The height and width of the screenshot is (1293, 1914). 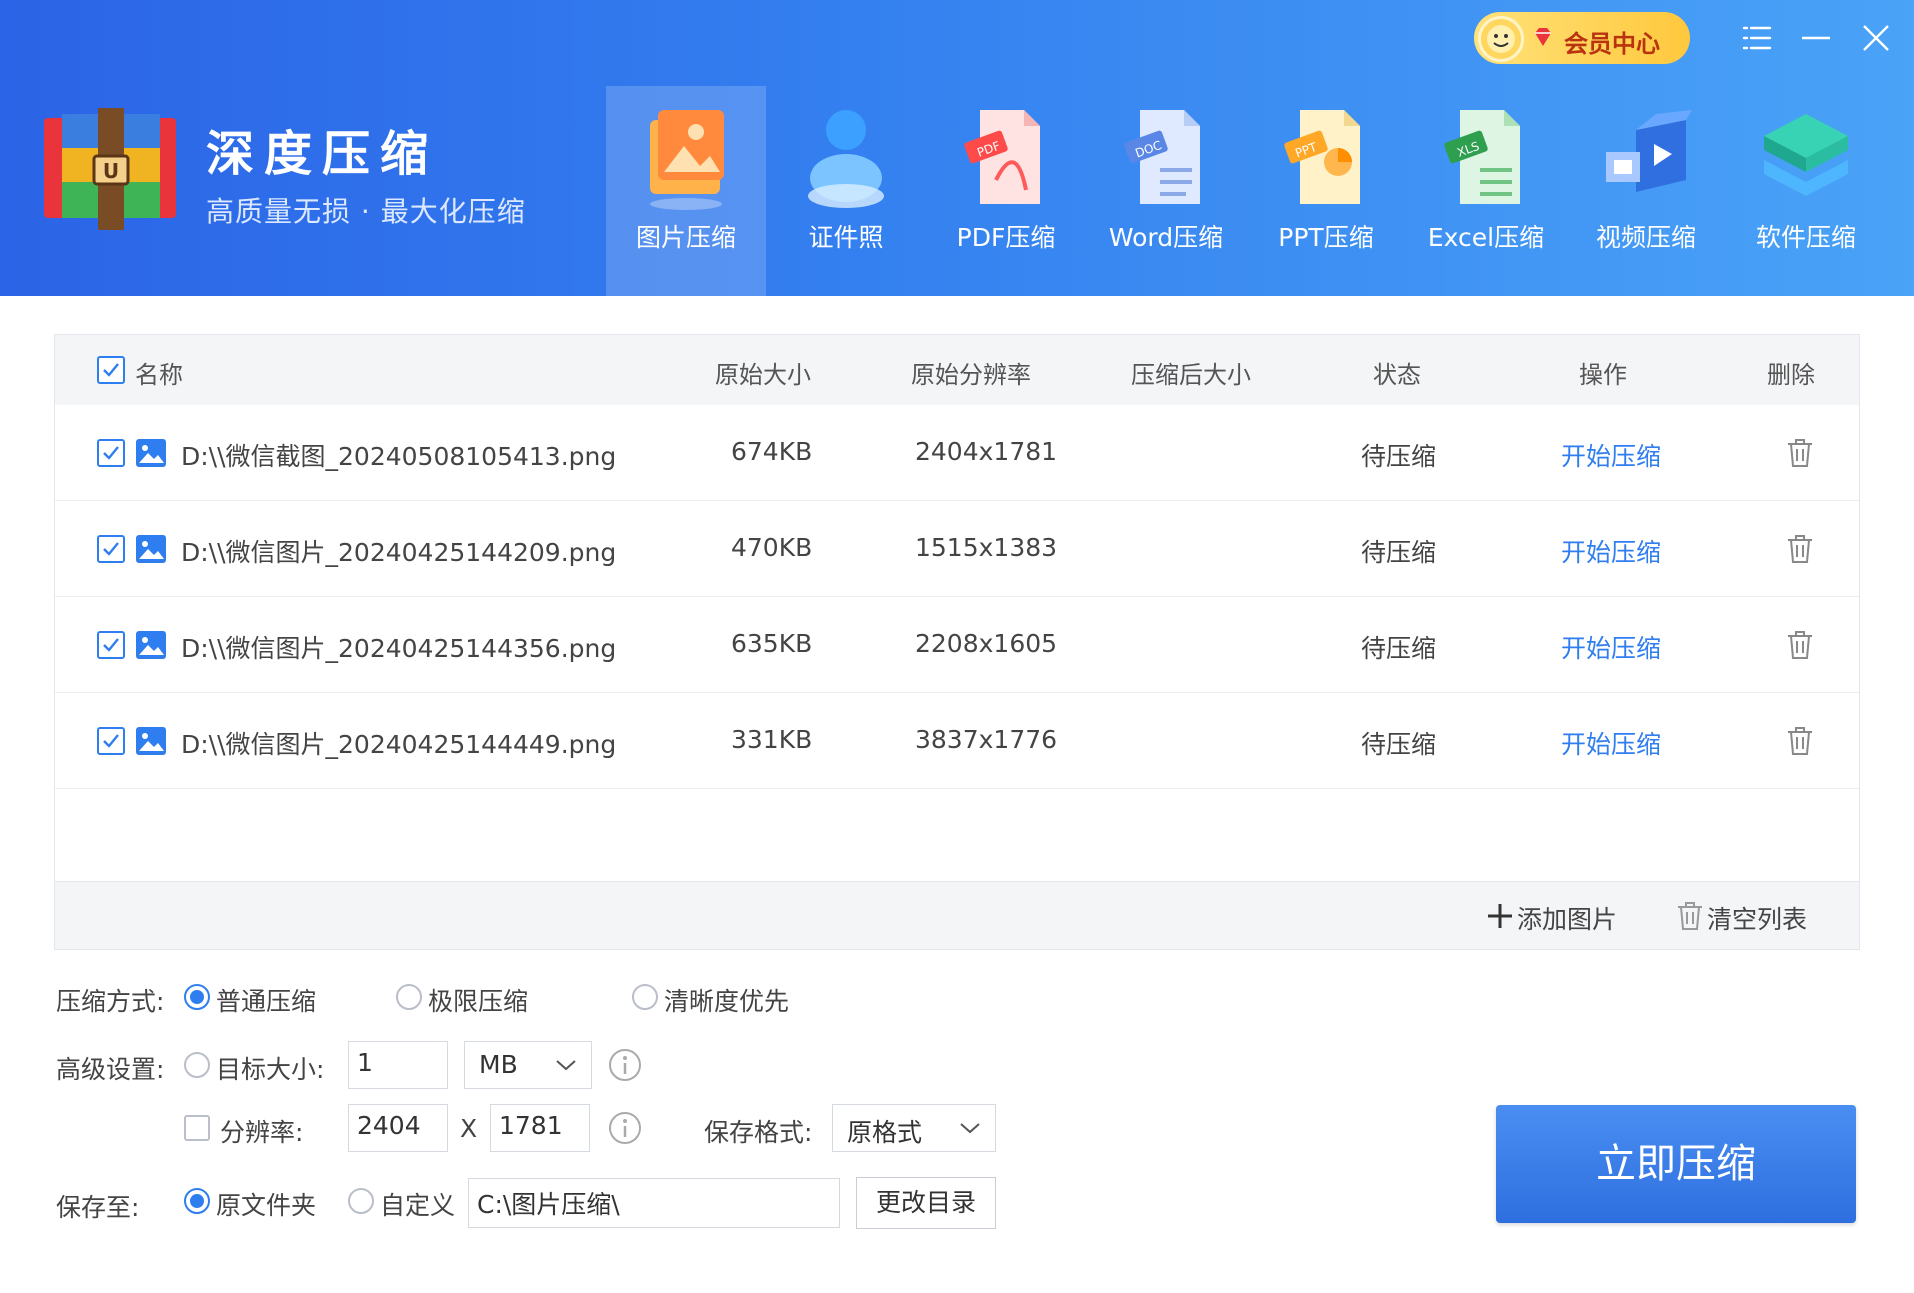 What do you see at coordinates (1816, 38) in the screenshot?
I see `minimize-icon` at bounding box center [1816, 38].